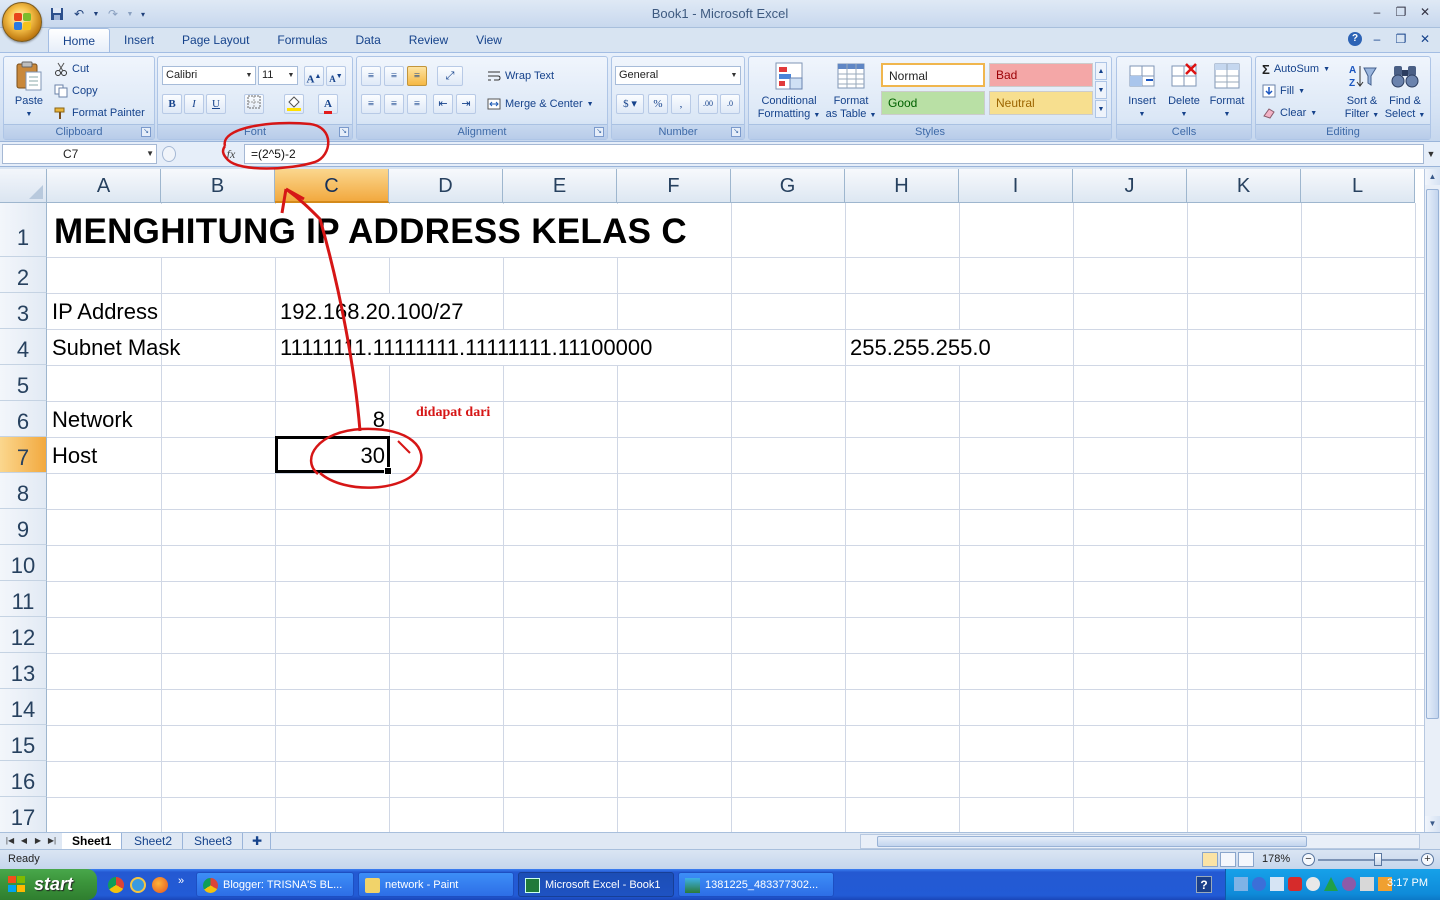 This screenshot has width=1440, height=900. Describe the element at coordinates (1405, 91) in the screenshot. I see `find-select-button: Find & Select ▼` at that location.